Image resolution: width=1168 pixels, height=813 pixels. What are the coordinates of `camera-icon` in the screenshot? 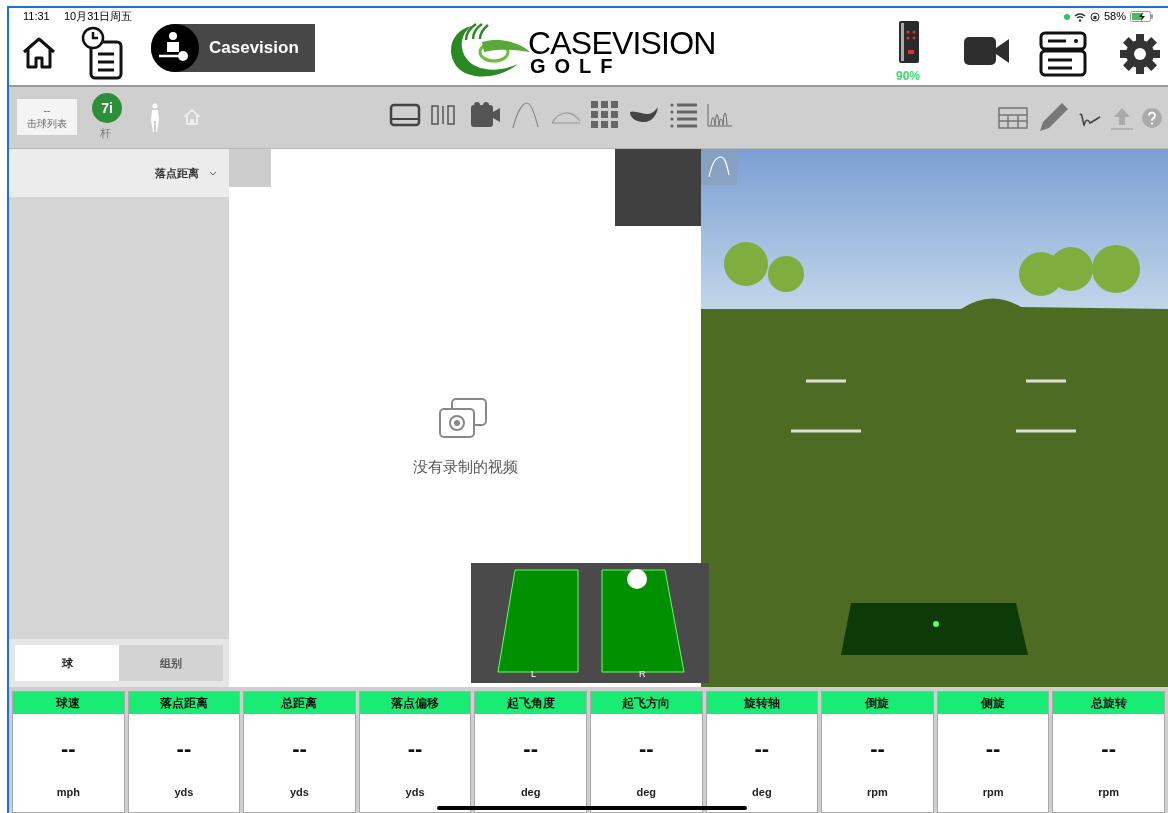 It's located at (486, 115).